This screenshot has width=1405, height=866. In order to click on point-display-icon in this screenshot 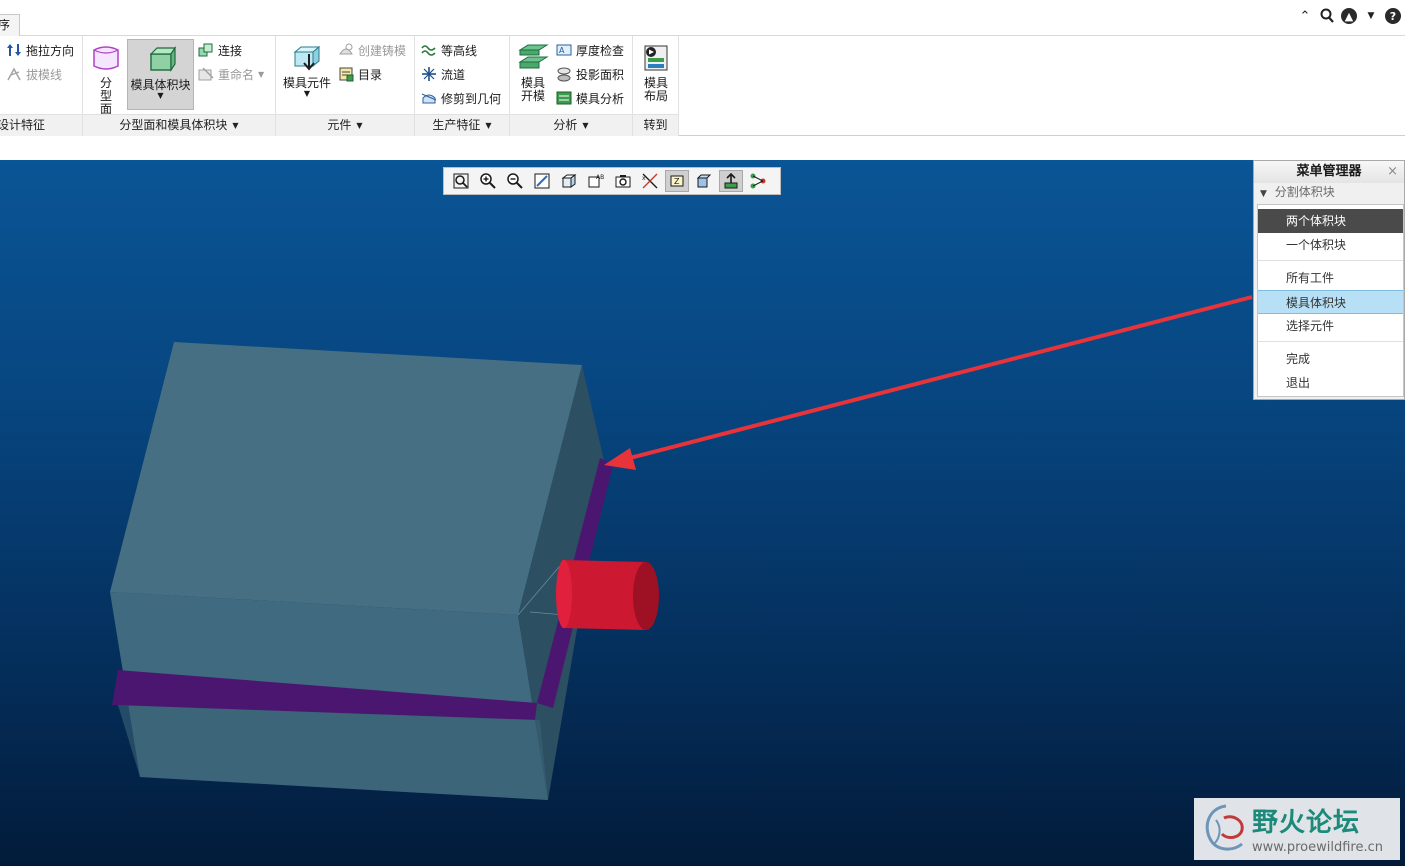, I will do `click(731, 180)`.